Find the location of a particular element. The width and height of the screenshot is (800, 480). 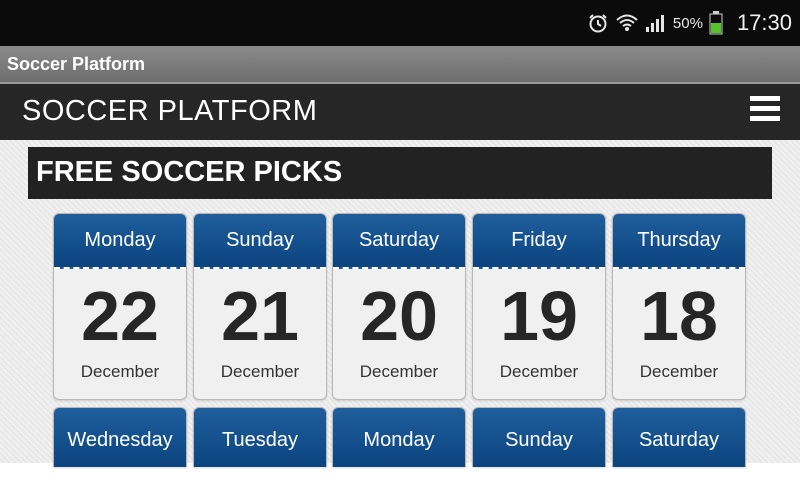

date-card: Sunday 21 December is located at coordinates (260, 306).